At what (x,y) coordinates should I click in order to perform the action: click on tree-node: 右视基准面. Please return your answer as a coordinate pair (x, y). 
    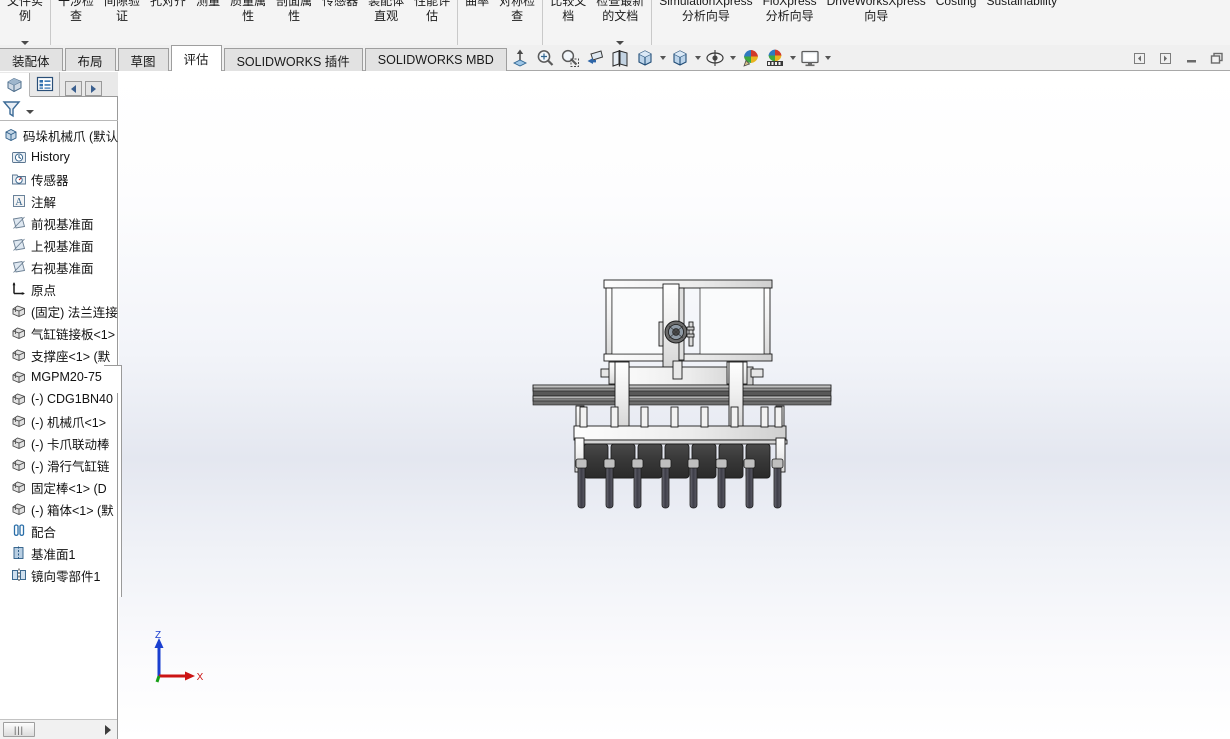
    Looking at the image, I should click on (59, 267).